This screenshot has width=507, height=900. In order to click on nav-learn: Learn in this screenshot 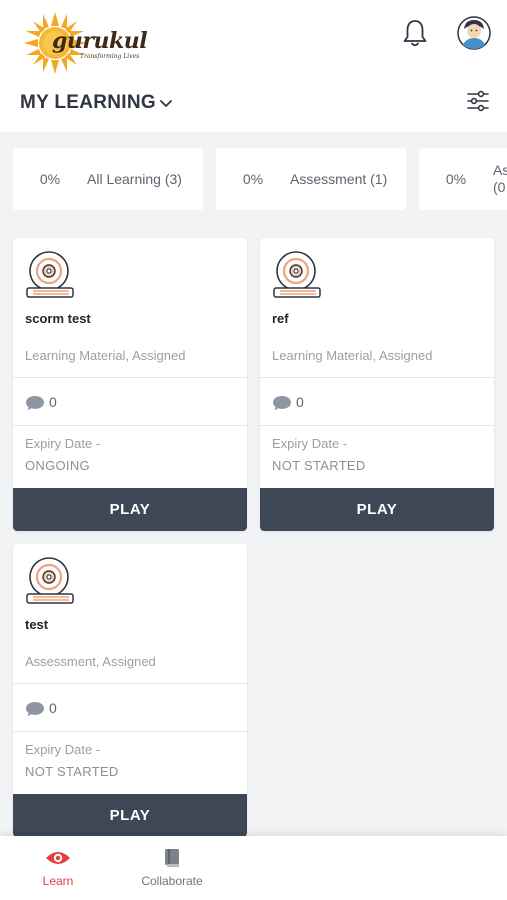, I will do `click(58, 868)`.